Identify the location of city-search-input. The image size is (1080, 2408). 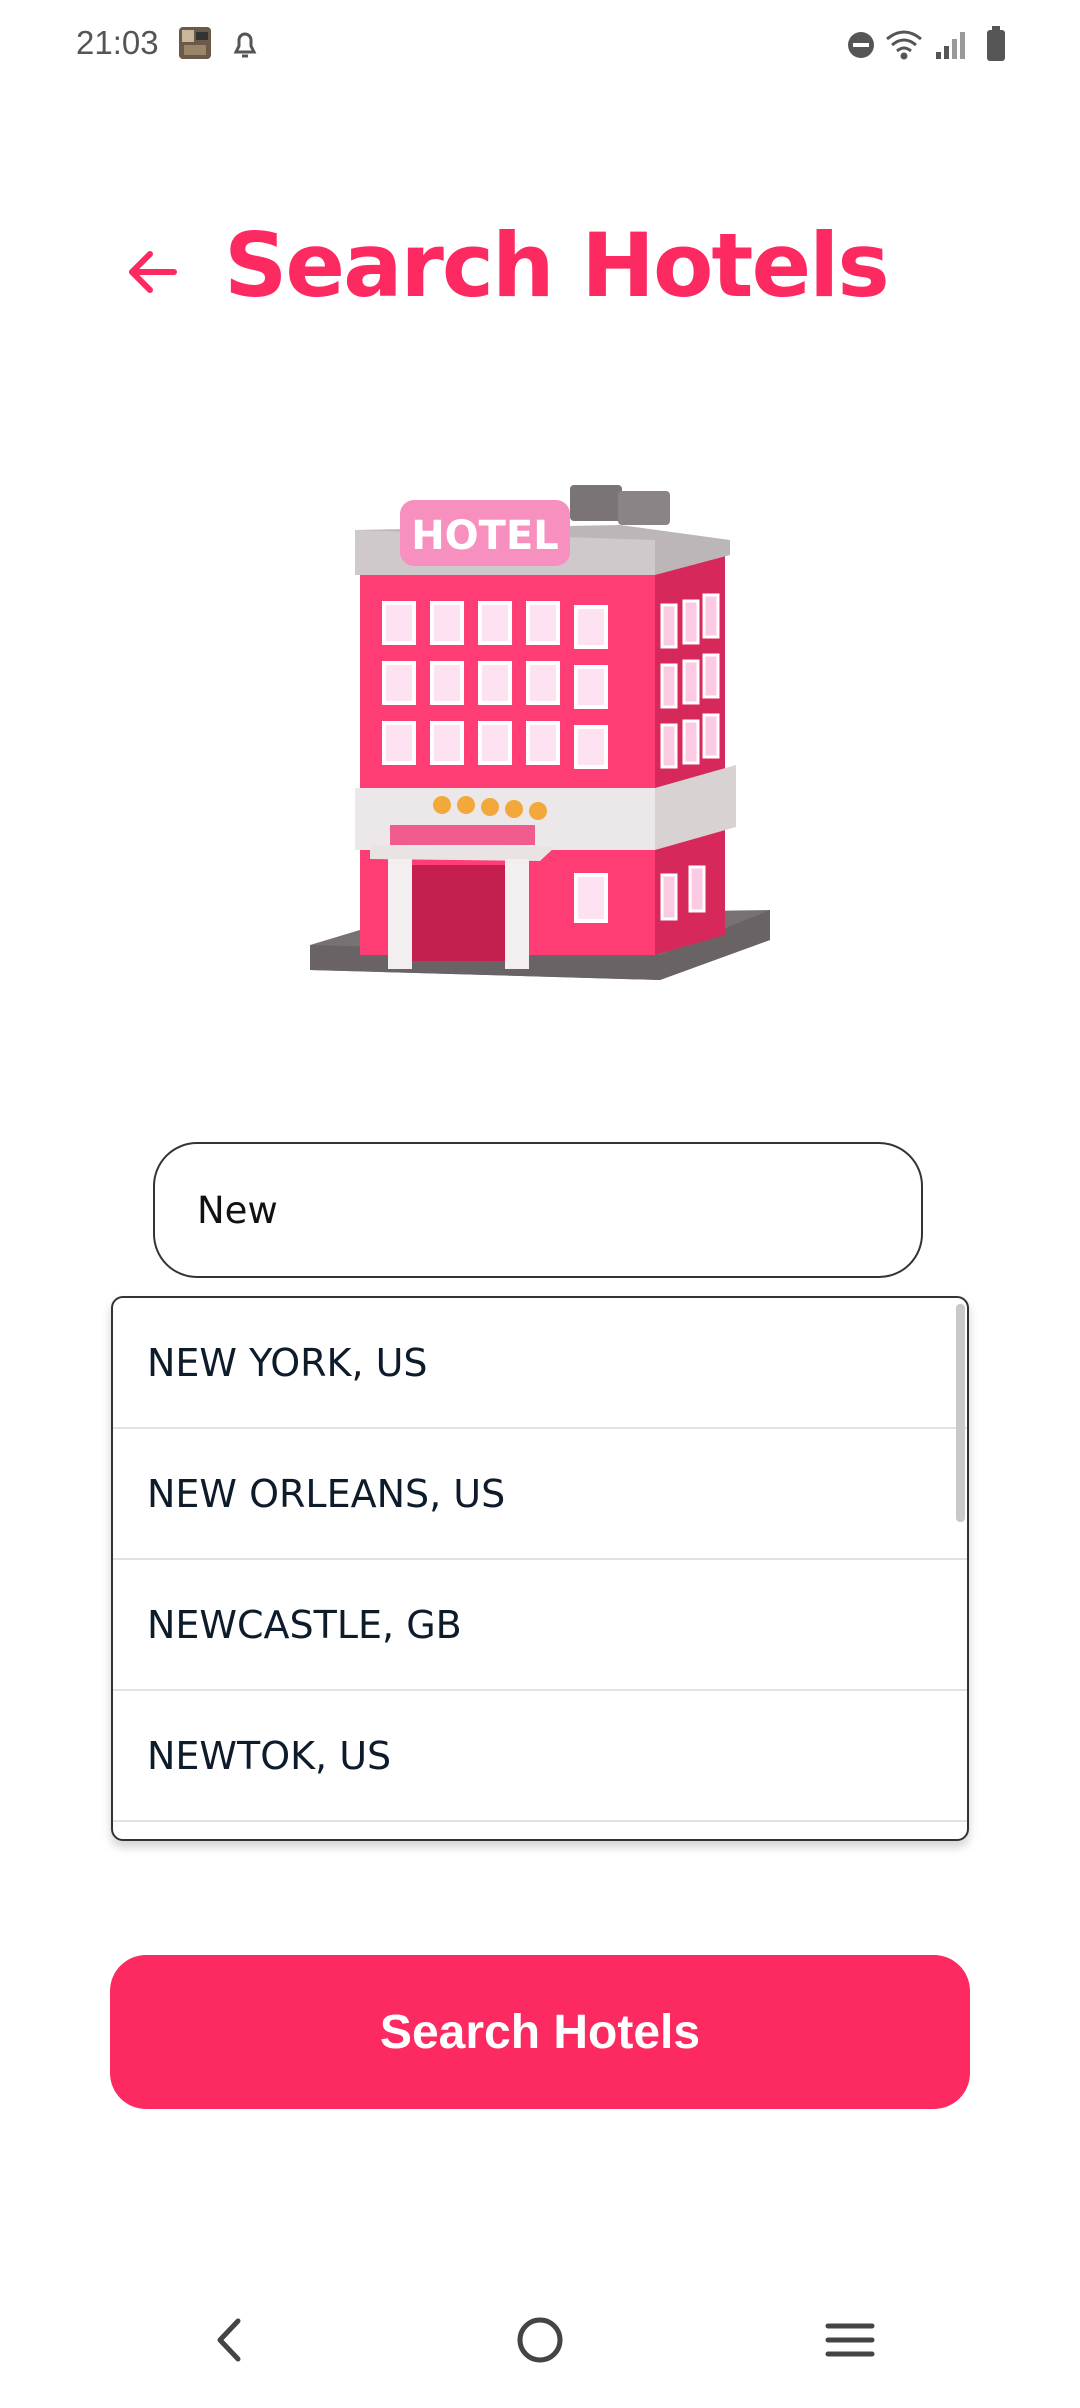
(538, 1210).